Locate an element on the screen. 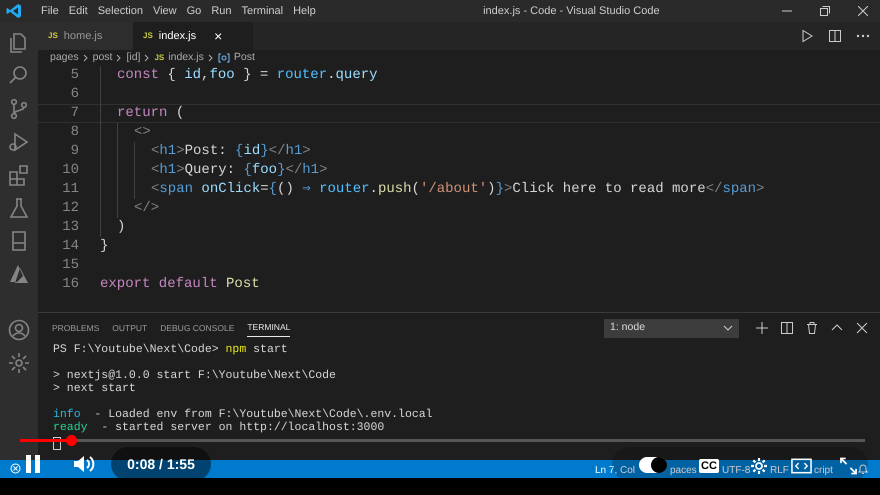  line-number: 16 is located at coordinates (70, 284).